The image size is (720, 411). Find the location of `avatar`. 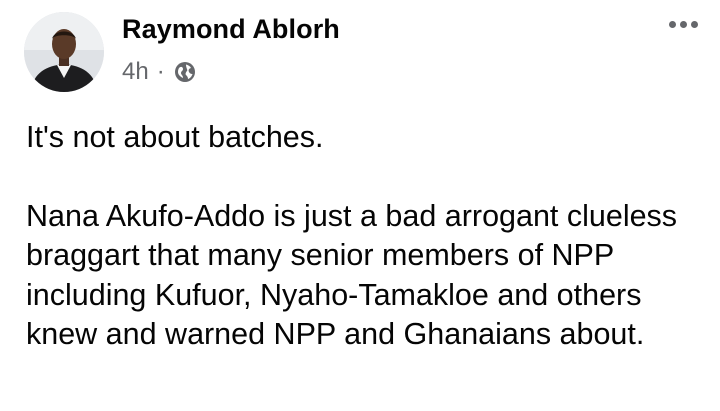

avatar is located at coordinates (64, 52).